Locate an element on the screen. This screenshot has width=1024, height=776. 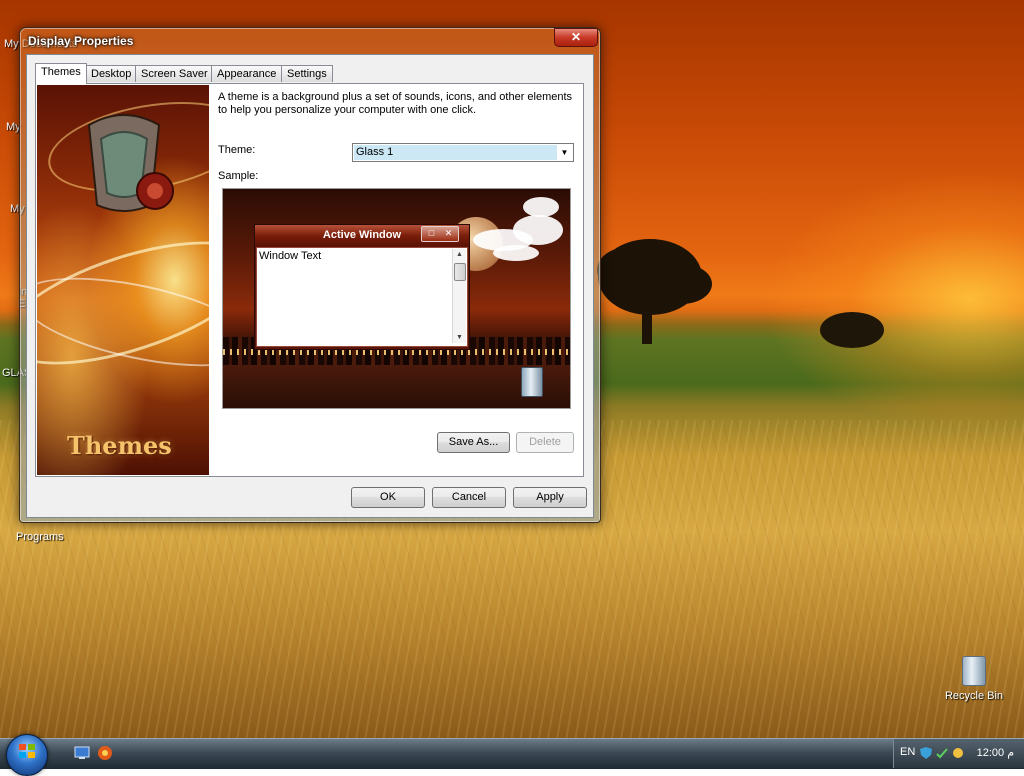
windows-logo-icon is located at coordinates (27, 751).